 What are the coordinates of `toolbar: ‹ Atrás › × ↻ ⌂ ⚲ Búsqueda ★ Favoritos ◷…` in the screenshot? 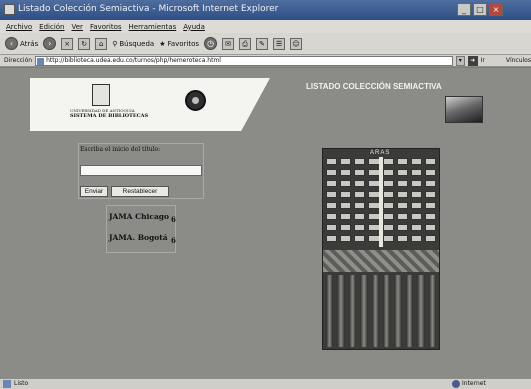 It's located at (265, 44).